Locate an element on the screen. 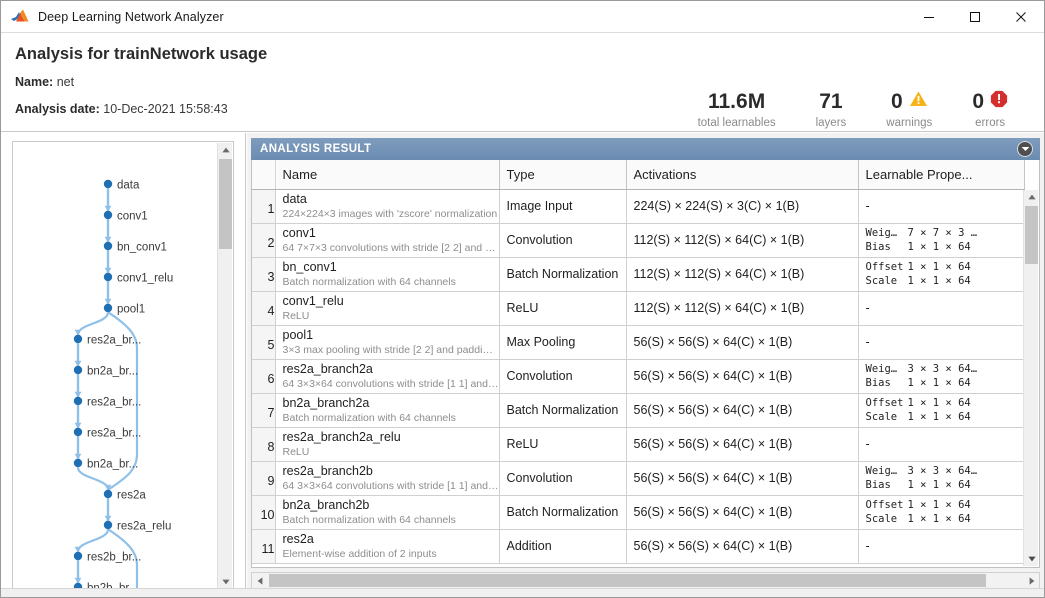 Image resolution: width=1045 pixels, height=598 pixels. row-index-value: 10 is located at coordinates (267, 515).